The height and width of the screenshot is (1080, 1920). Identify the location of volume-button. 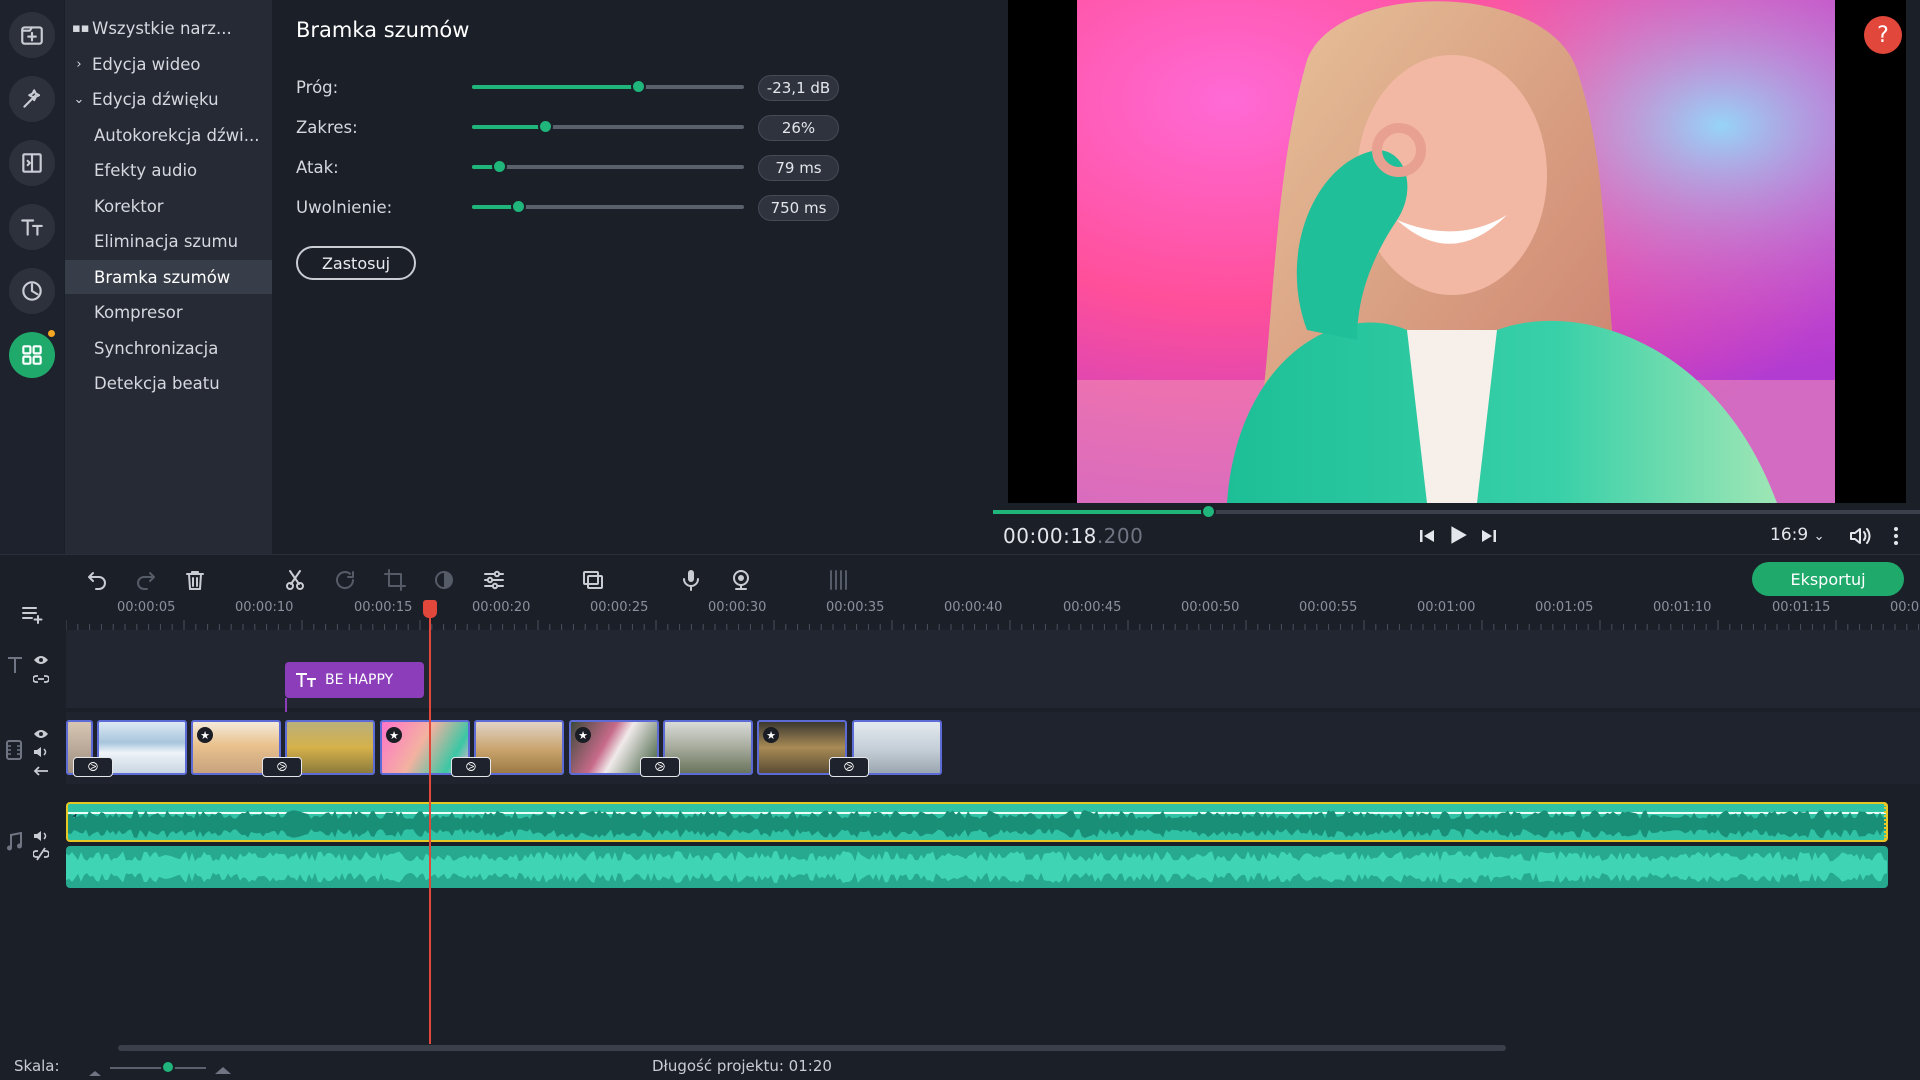
(1860, 536).